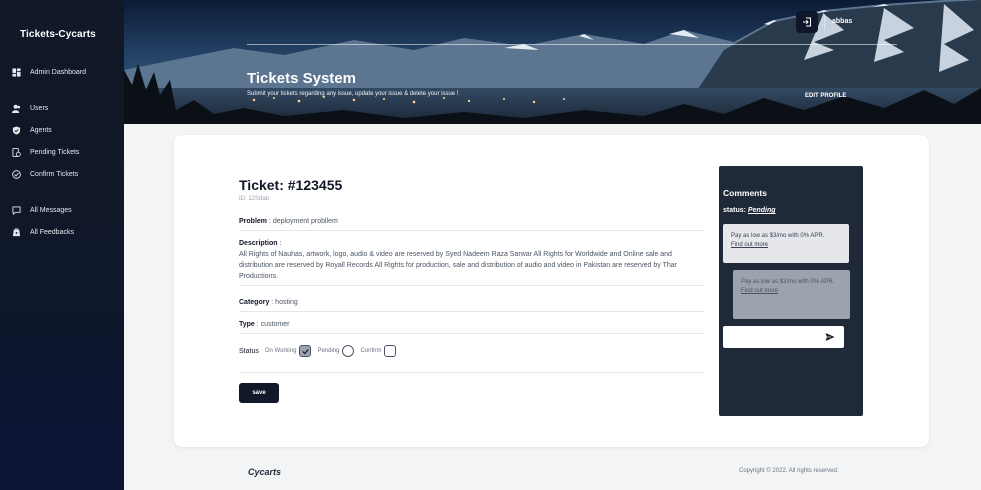 The height and width of the screenshot is (490, 981). I want to click on status-option-pending-label: Pending, so click(328, 351).